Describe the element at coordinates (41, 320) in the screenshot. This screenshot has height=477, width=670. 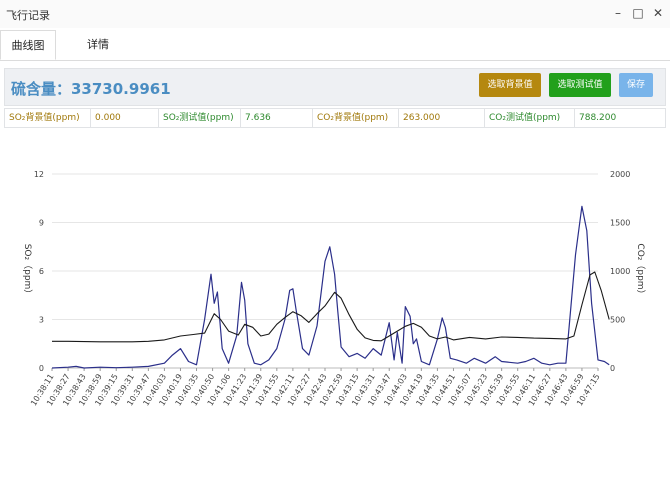
I see `left-tick-label: 3` at that location.